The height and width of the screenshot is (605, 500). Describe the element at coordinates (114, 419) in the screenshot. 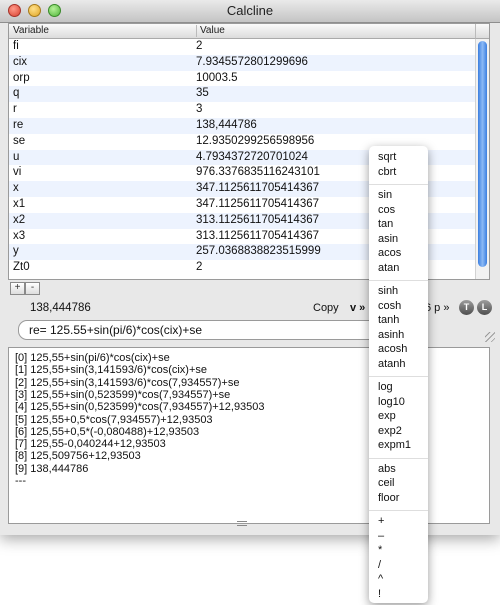

I see `history-line: [5] 125,55+0,5*cos(7,934557)+12,93503` at that location.